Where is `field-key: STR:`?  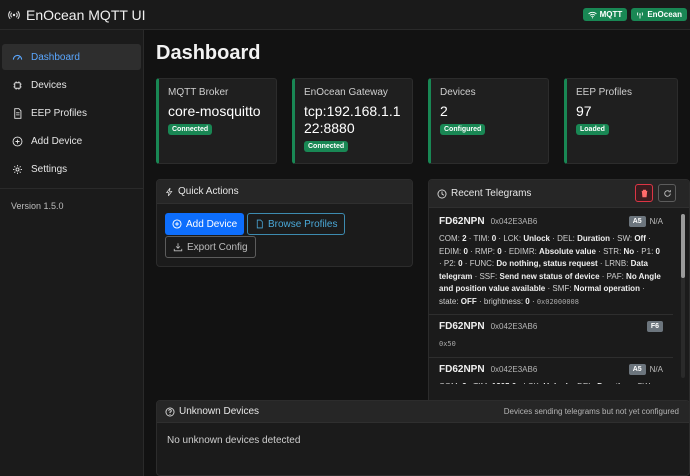
field-key: STR: is located at coordinates (613, 251).